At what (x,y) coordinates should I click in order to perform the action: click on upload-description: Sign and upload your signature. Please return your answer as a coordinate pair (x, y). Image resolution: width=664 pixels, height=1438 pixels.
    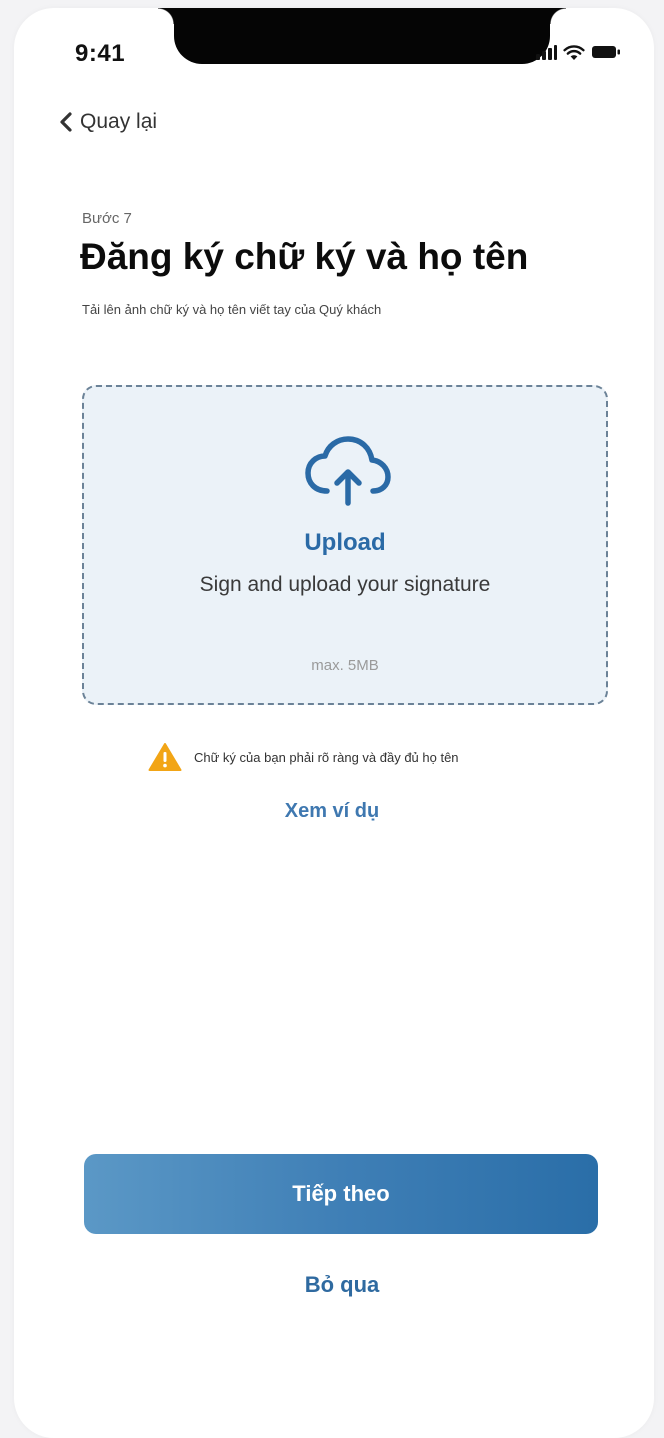
    Looking at the image, I should click on (345, 584).